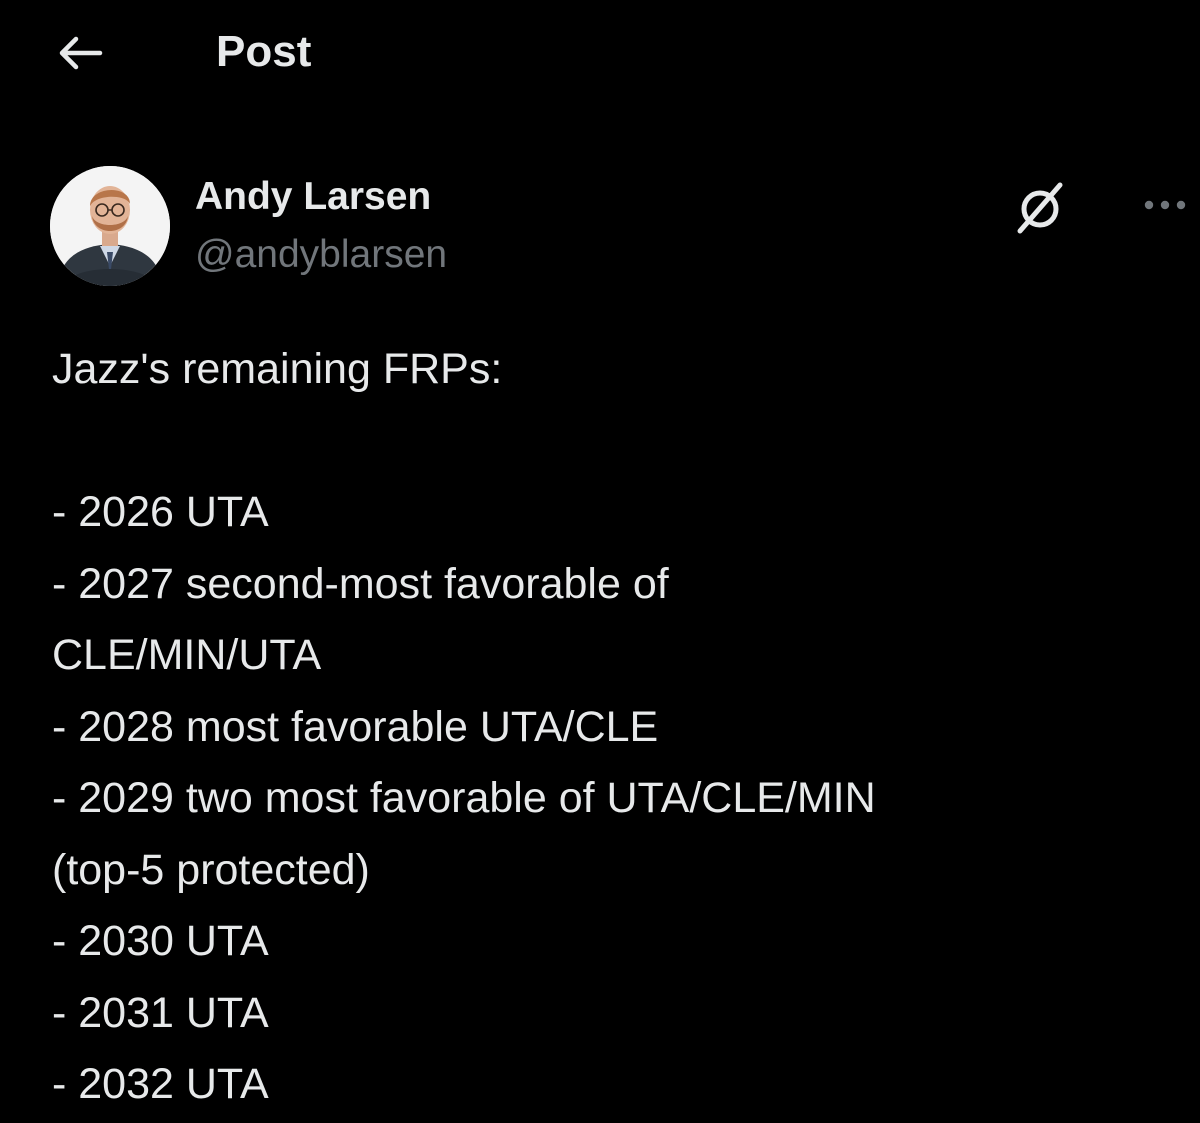  What do you see at coordinates (211, 869) in the screenshot?
I see `post-line: (top-5 protected)` at bounding box center [211, 869].